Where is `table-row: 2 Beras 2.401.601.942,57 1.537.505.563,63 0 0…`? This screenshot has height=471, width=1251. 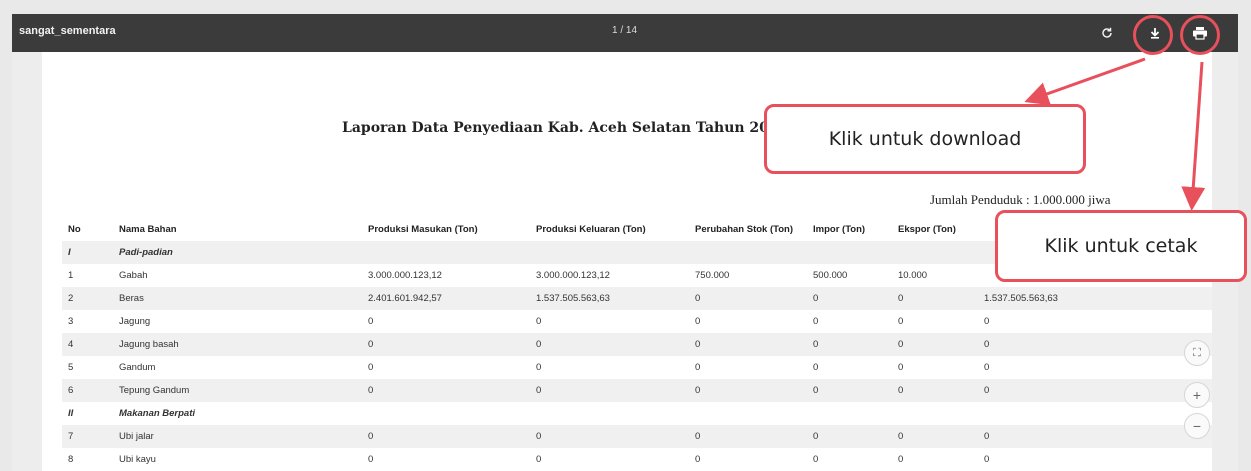
table-row: 2 Beras 2.401.601.942,57 1.537.505.563,63 0 0… is located at coordinates (637, 298).